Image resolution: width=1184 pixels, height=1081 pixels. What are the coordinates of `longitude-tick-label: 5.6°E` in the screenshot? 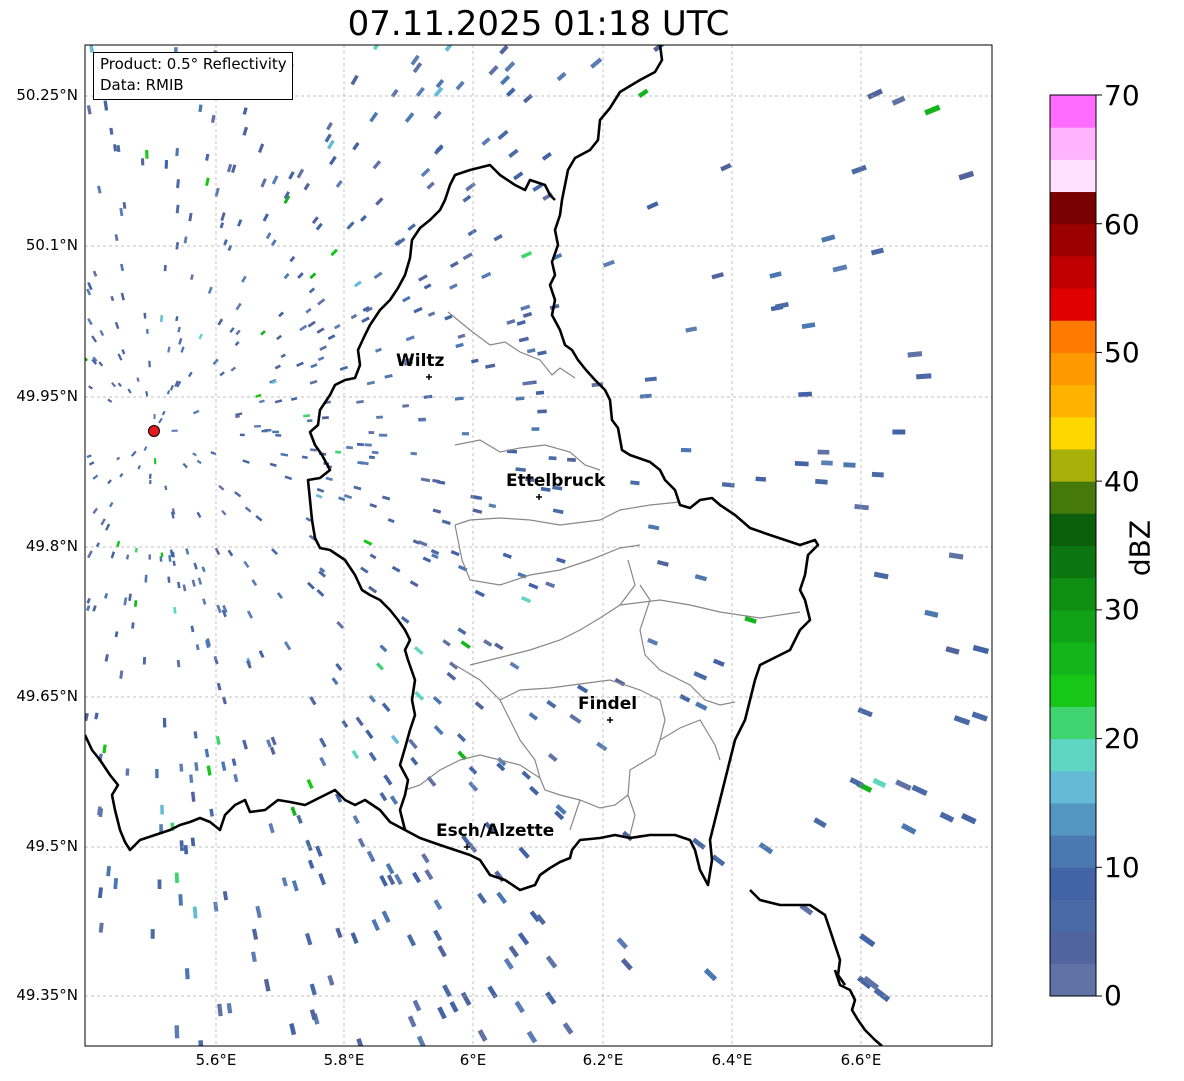 It's located at (216, 1060).